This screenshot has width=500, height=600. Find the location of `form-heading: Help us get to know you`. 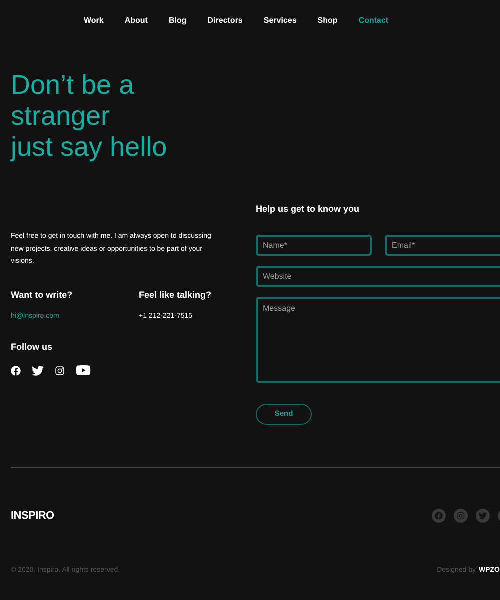

form-heading: Help us get to know you is located at coordinates (308, 209).